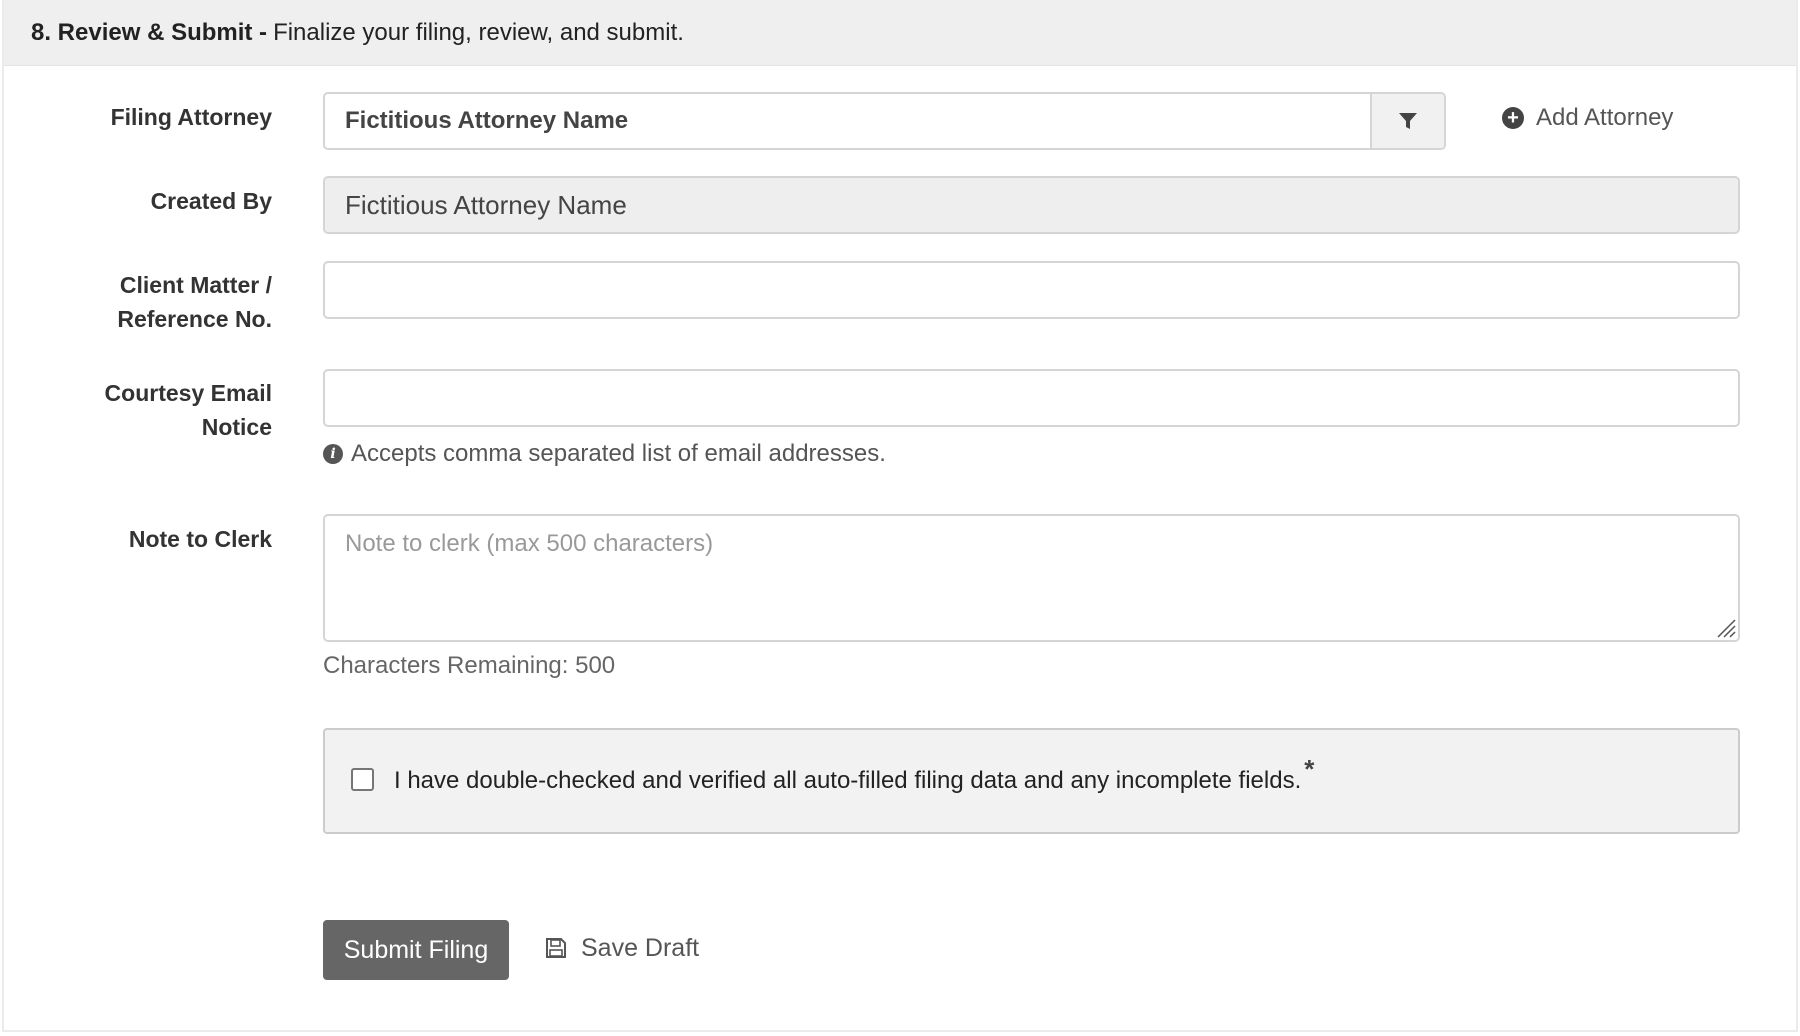 Image resolution: width=1800 pixels, height=1036 pixels. Describe the element at coordinates (847, 121) in the screenshot. I see `filing-attorney-selected-value: Fictitious Attorney Name` at that location.